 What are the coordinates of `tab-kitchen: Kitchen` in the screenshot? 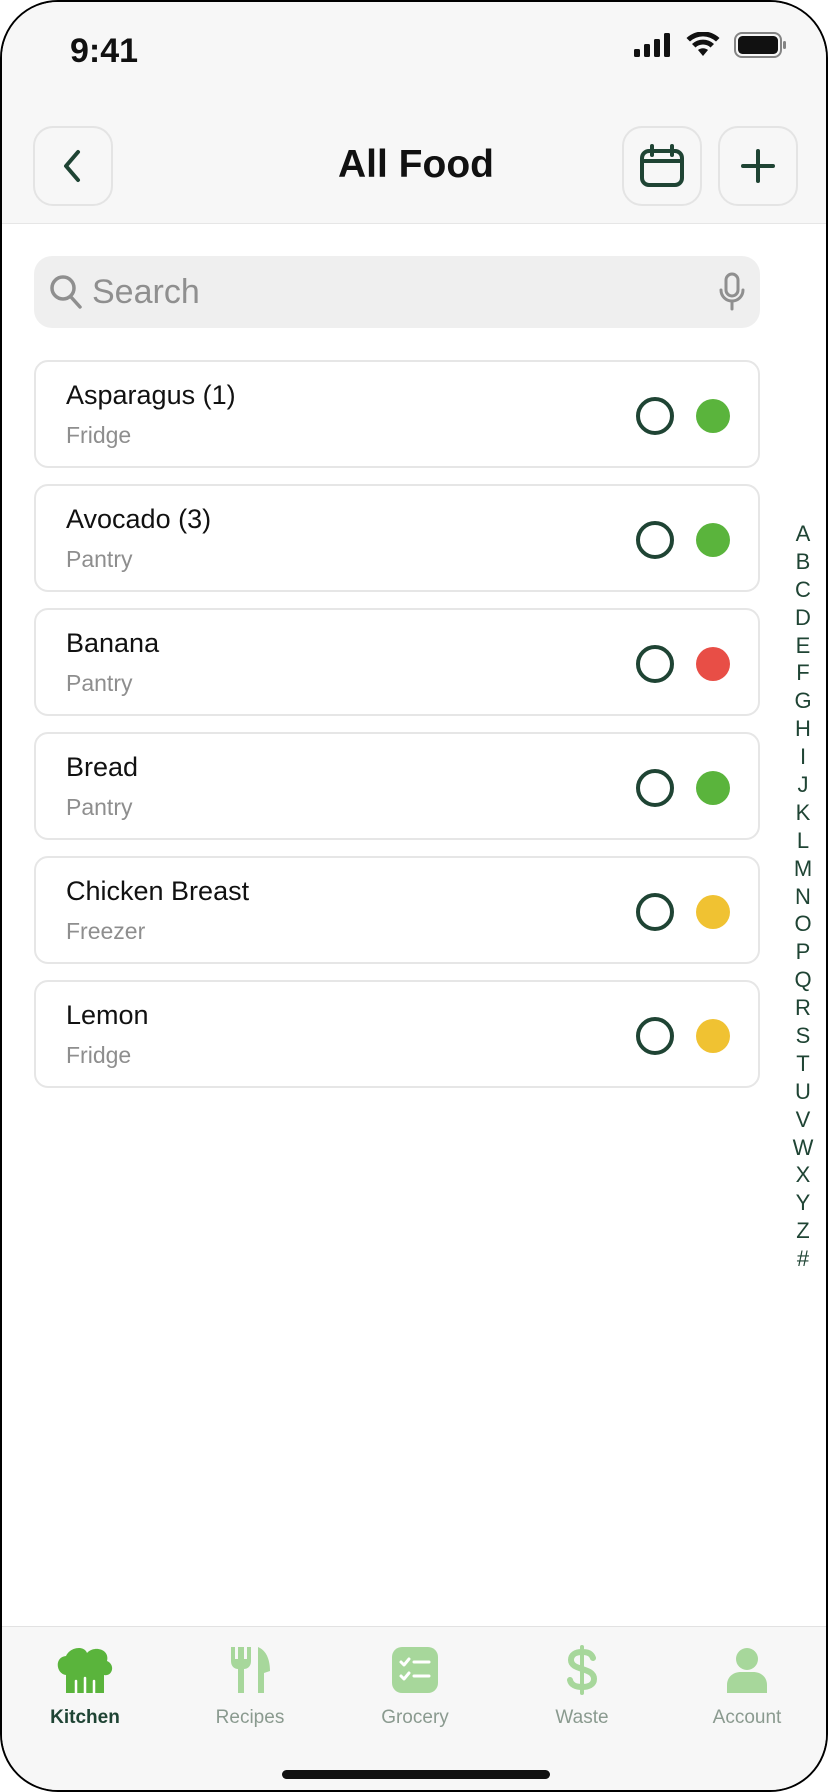 It's located at (85, 1685).